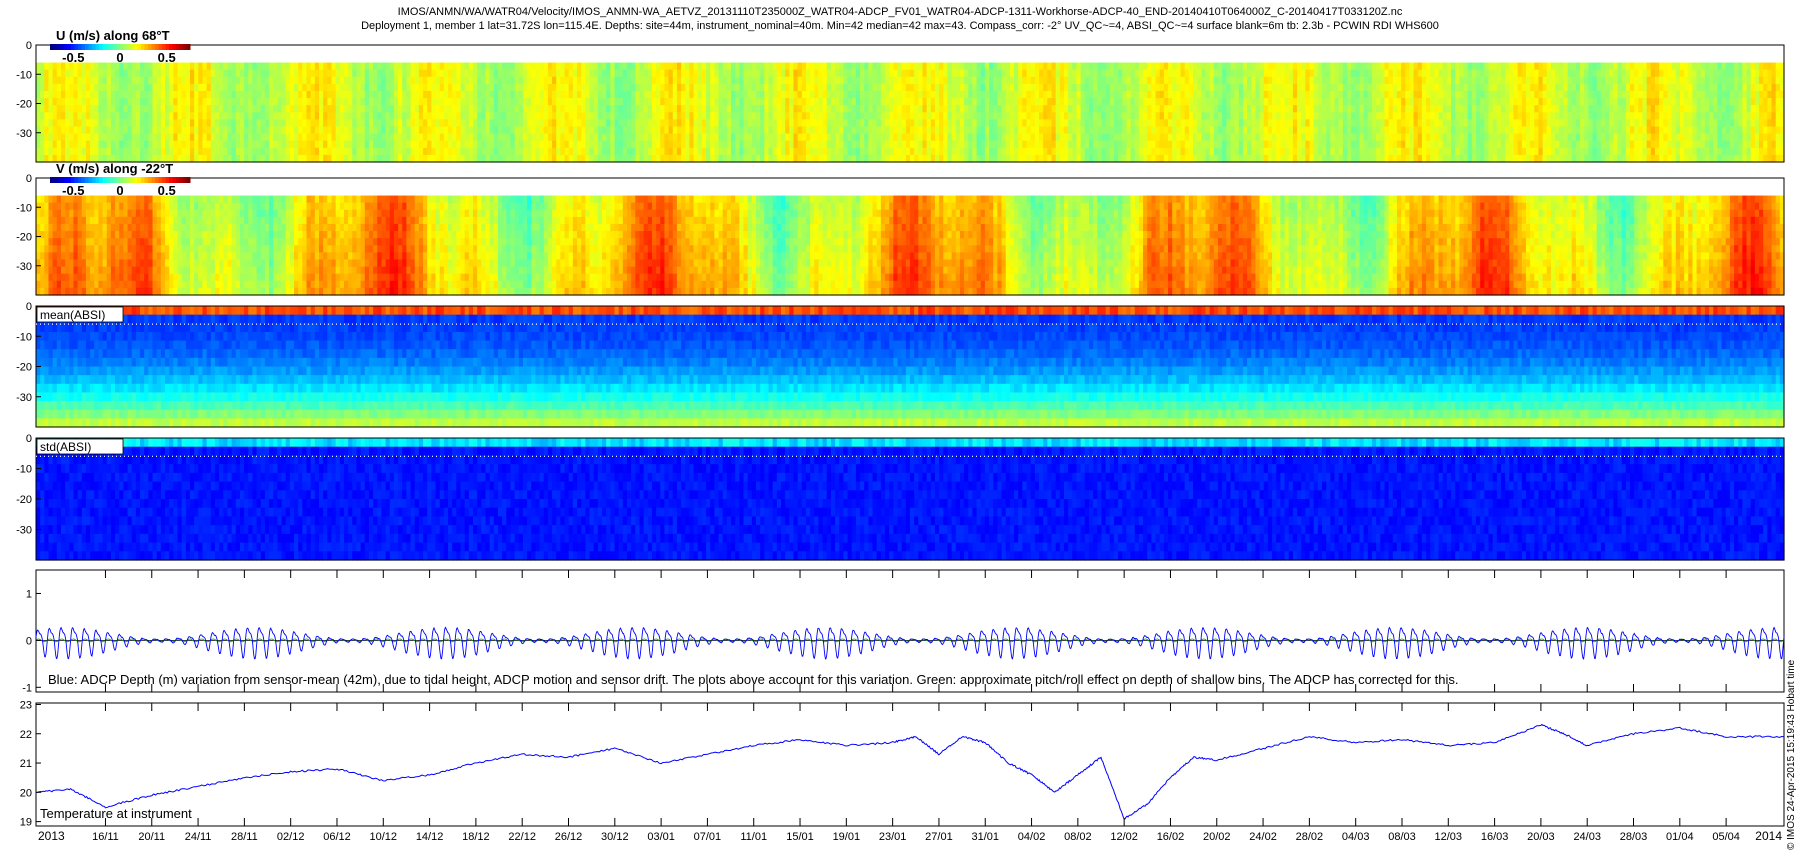 The width and height of the screenshot is (1800, 850). Describe the element at coordinates (1587, 837) in the screenshot. I see `date-label-32: 24/03` at that location.